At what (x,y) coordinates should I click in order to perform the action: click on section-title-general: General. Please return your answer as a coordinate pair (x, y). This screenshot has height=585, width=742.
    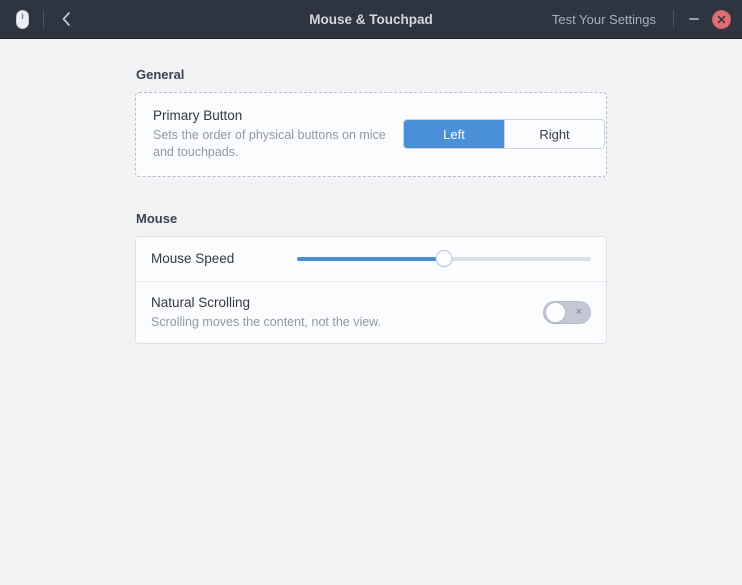
    Looking at the image, I should click on (160, 74).